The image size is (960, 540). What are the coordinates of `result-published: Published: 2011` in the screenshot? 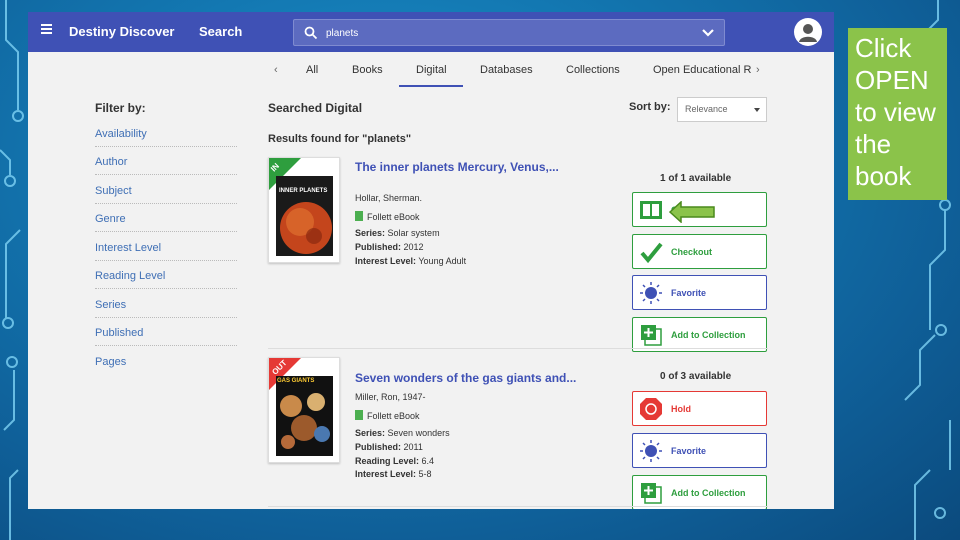 It's located at (389, 447).